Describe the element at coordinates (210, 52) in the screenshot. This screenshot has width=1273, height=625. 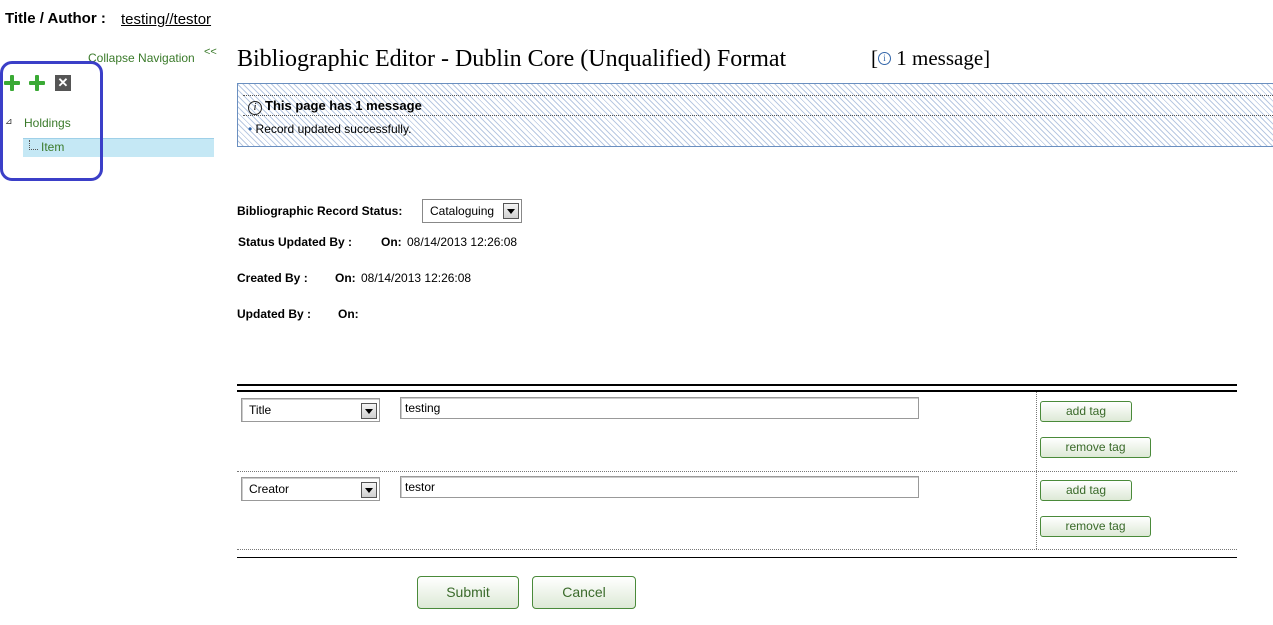
I see `collapse-arrows-icon: <<` at that location.